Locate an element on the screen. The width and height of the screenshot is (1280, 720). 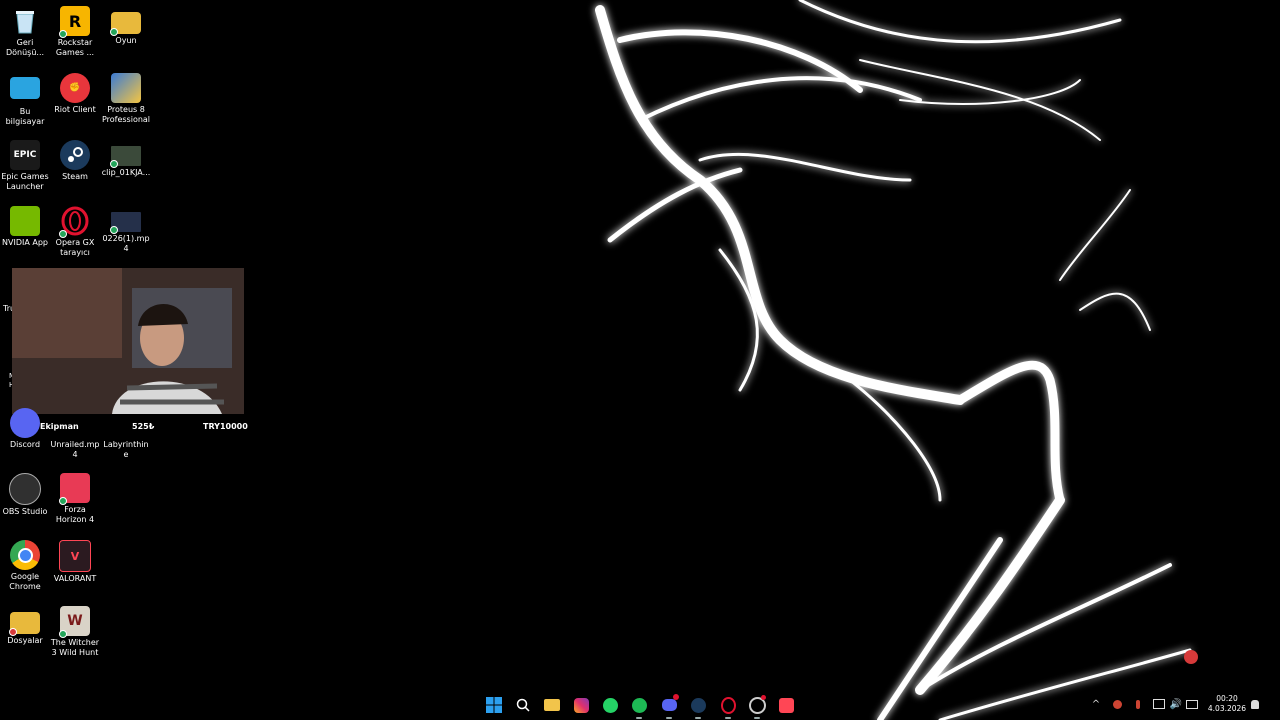
taskbar-steam is located at coordinates (698, 706).